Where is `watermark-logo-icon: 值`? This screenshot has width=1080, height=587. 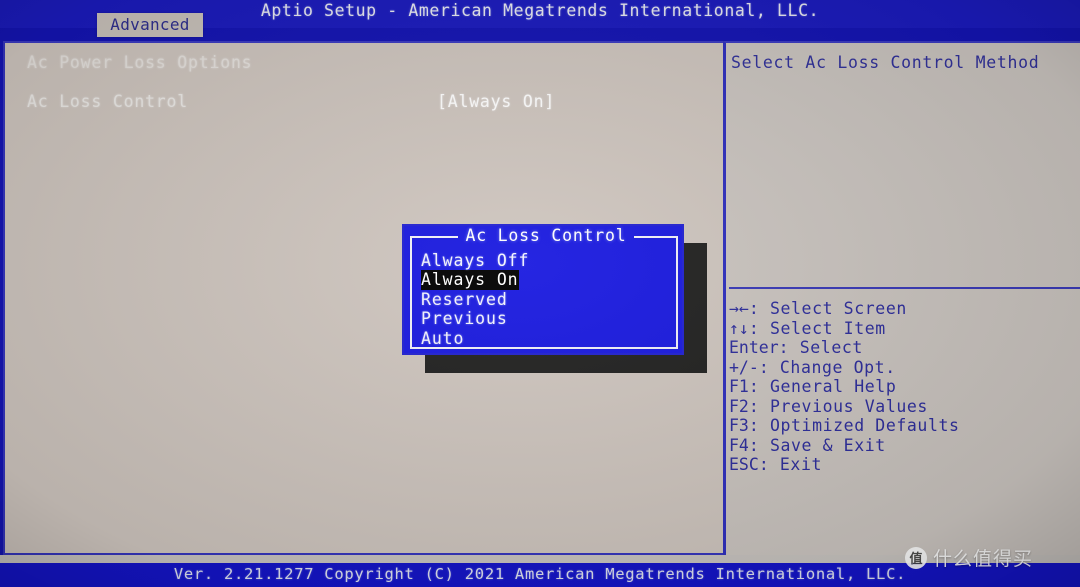
watermark-logo-icon: 值 is located at coordinates (916, 557).